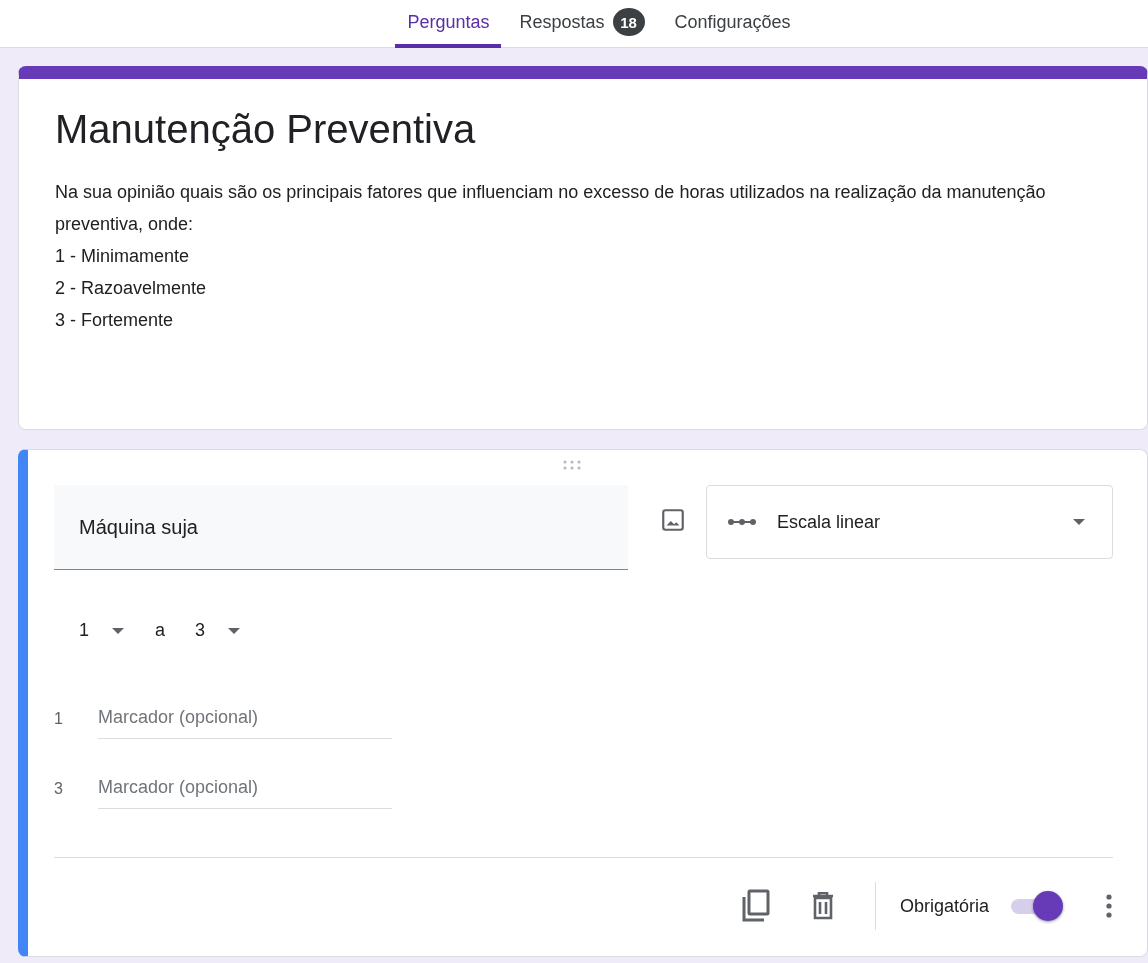  I want to click on delete-icon, so click(822, 906).